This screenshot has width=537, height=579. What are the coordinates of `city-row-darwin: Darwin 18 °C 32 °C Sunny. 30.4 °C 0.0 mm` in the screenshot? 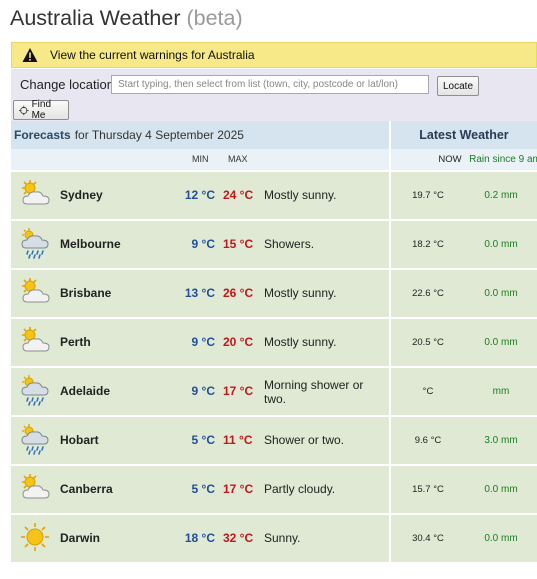 It's located at (274, 538).